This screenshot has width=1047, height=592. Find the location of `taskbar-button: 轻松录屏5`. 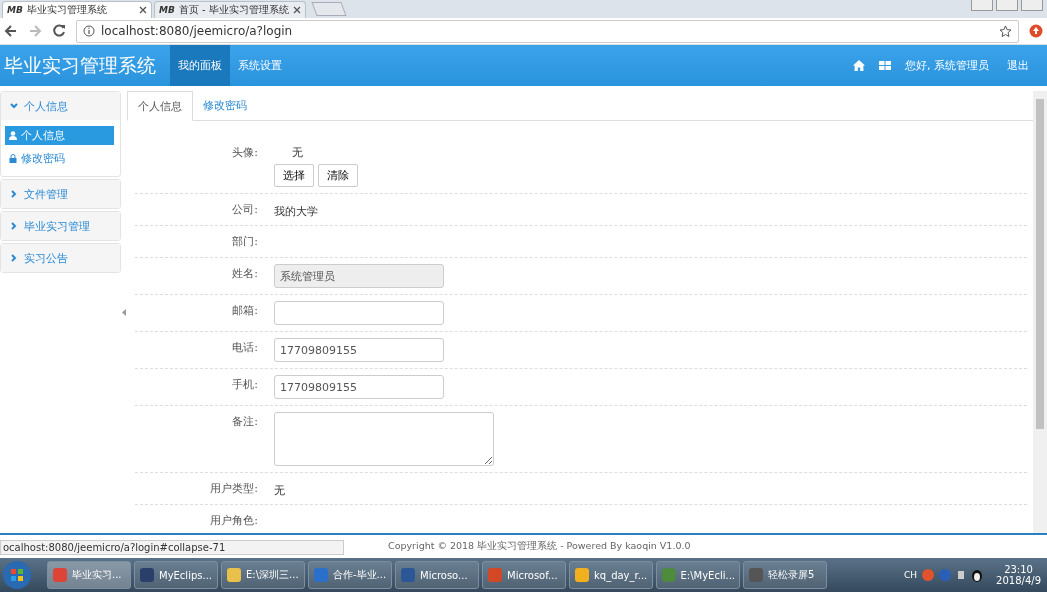

taskbar-button: 轻松录屏5 is located at coordinates (785, 575).